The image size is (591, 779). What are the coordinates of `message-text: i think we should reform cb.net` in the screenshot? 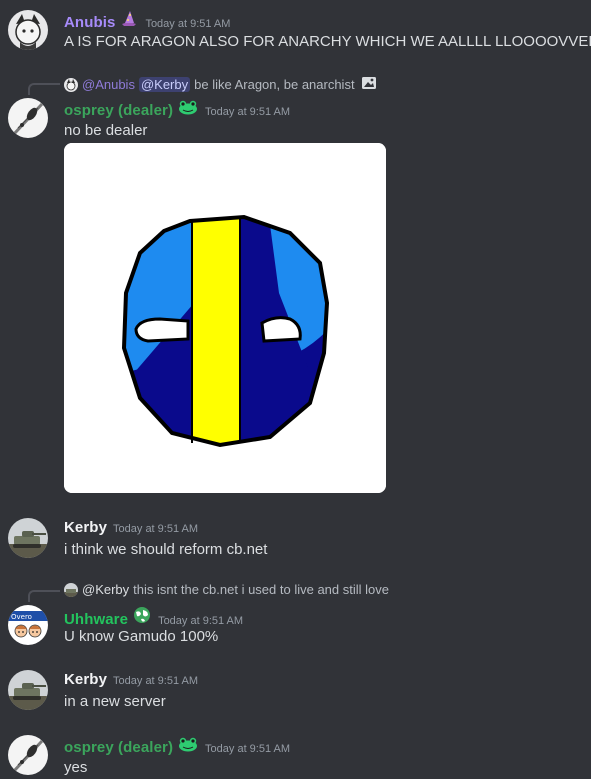 It's located at (166, 549).